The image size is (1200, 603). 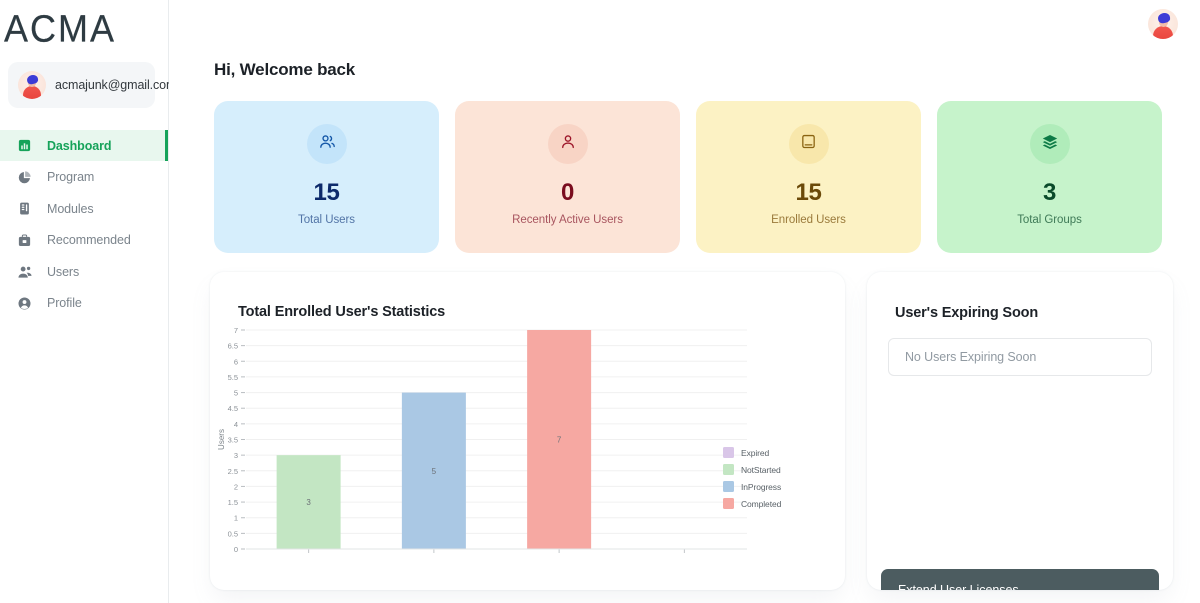 What do you see at coordinates (233, 408) in the screenshot?
I see `svg-text: 4.5` at bounding box center [233, 408].